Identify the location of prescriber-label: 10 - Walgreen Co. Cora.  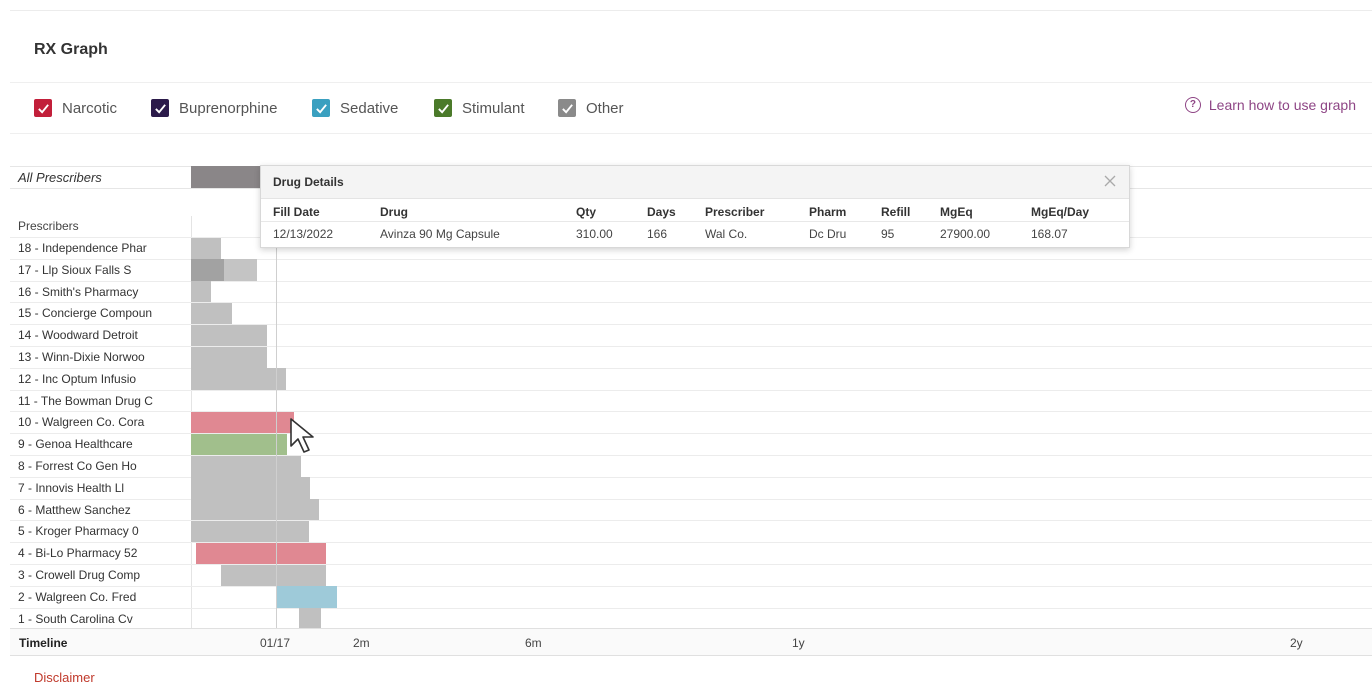
(81, 422).